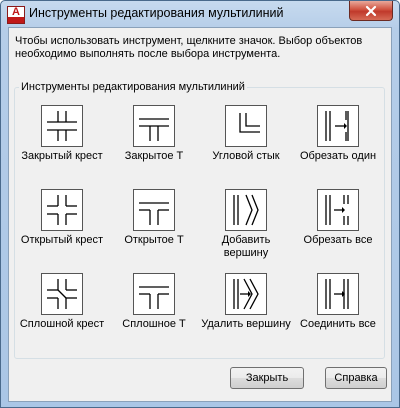 The image size is (400, 408). I want to click on open-tee-icon, so click(154, 213).